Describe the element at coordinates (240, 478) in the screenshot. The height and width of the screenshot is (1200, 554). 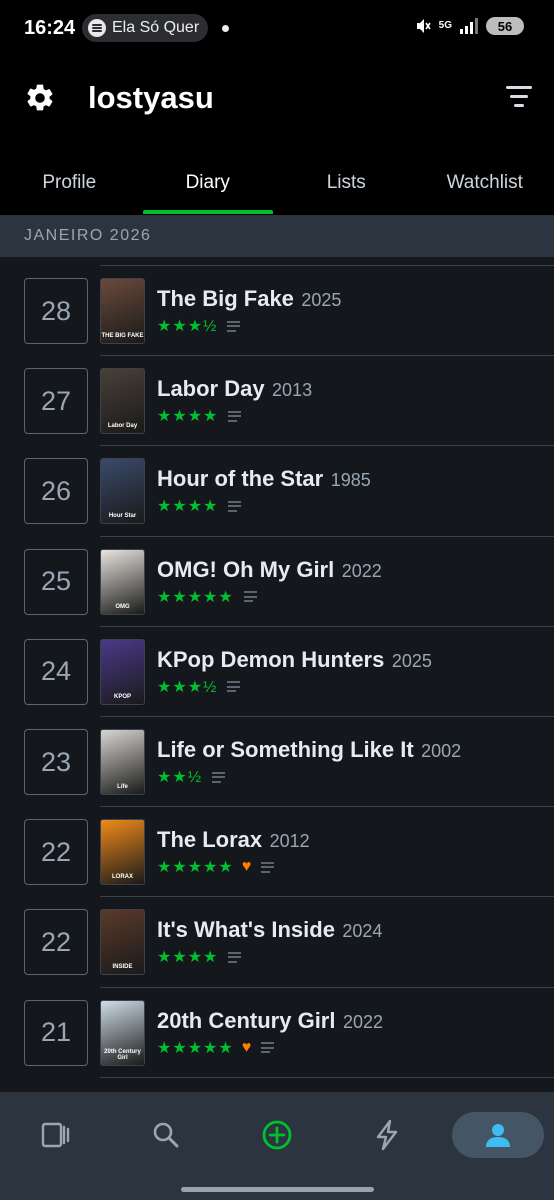
I see `film-title: Hour of the Star` at that location.